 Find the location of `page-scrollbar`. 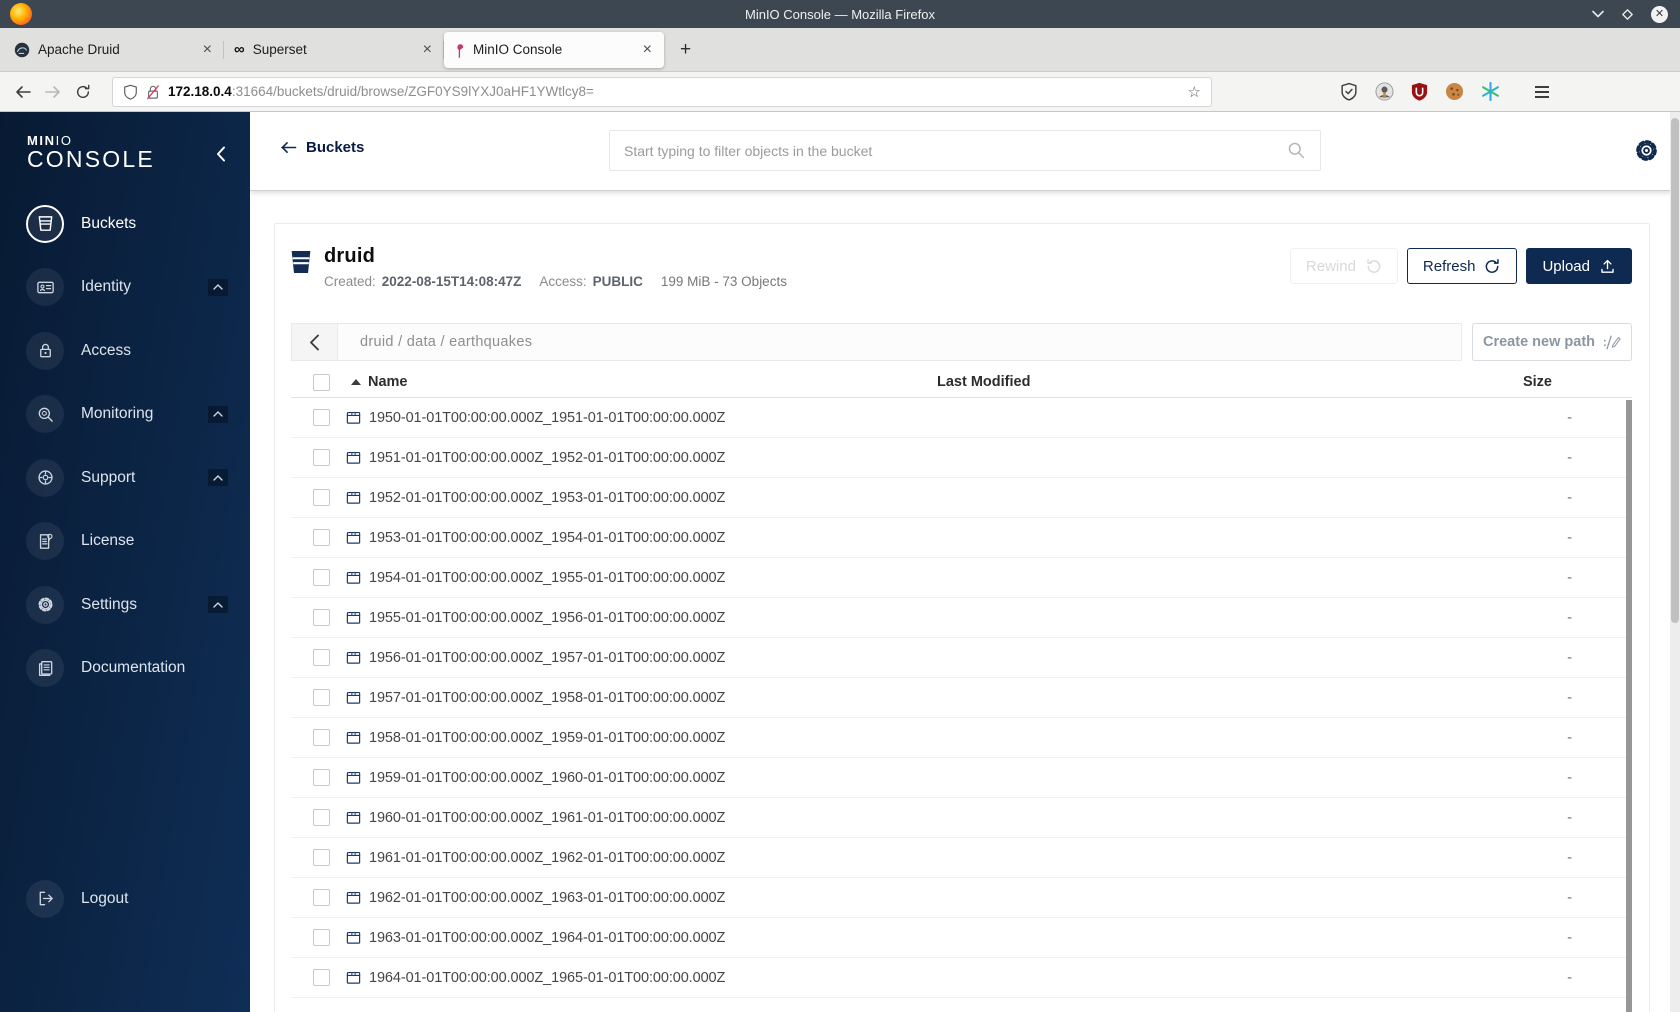

page-scrollbar is located at coordinates (1675, 562).